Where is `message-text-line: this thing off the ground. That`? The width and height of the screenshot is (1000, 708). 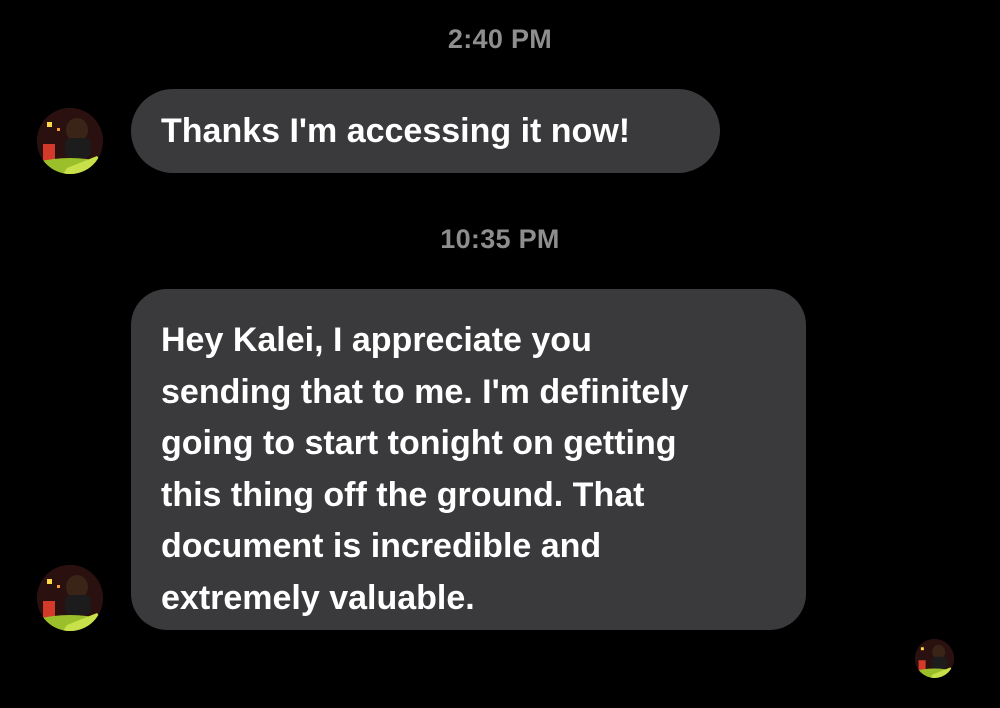 message-text-line: this thing off the ground. That is located at coordinates (403, 494).